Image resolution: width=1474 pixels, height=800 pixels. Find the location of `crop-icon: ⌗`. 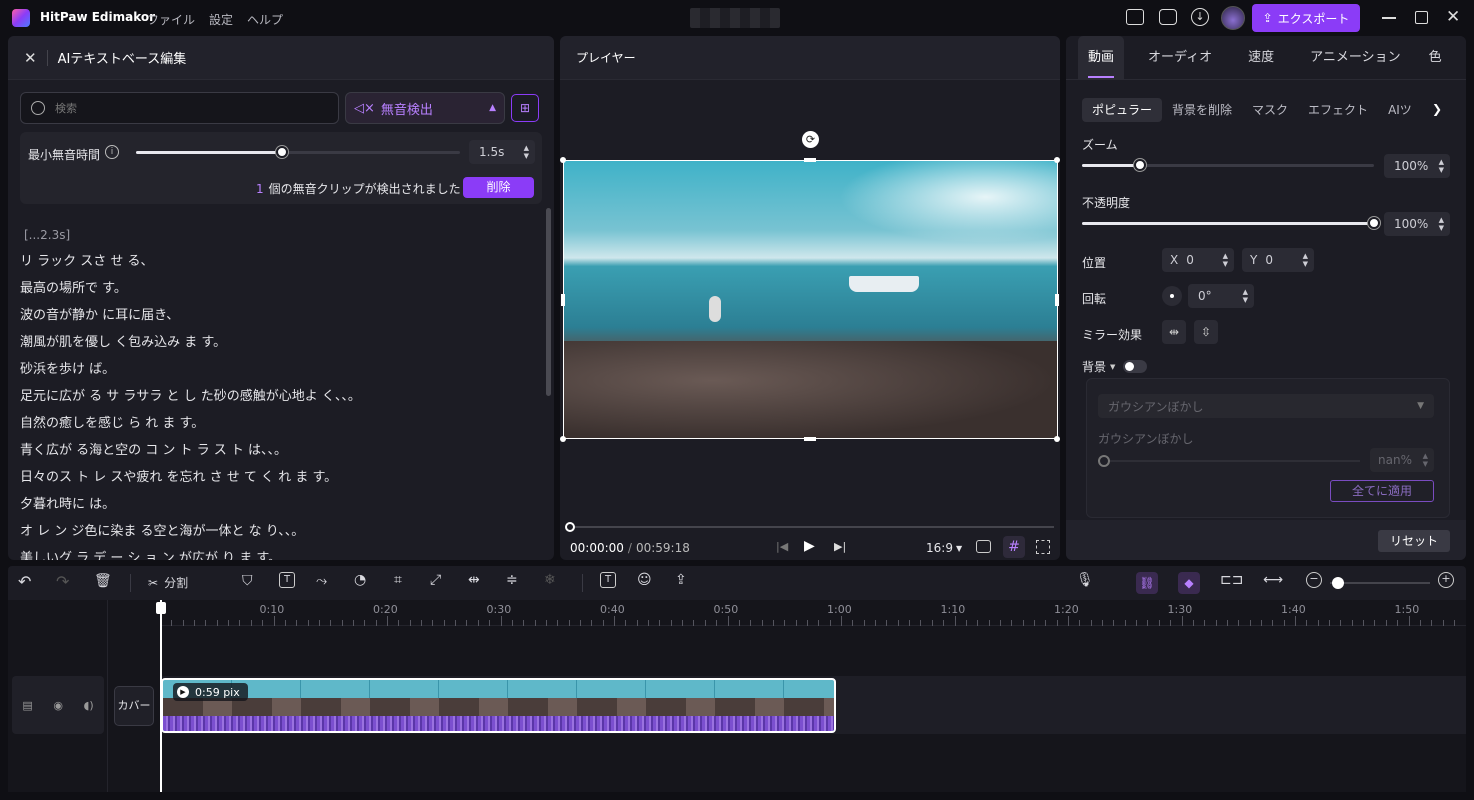

crop-icon: ⌗ is located at coordinates (398, 580).